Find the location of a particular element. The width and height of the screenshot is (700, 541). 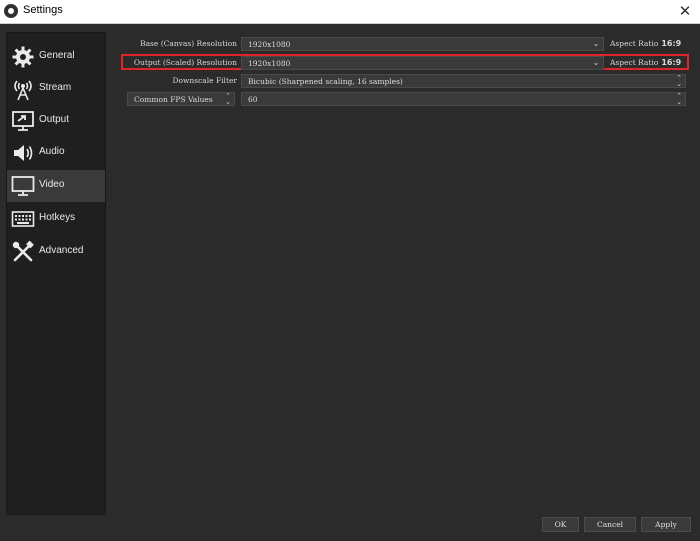

base-resolution-combo: 1920x1080 ⌄ is located at coordinates (422, 44).